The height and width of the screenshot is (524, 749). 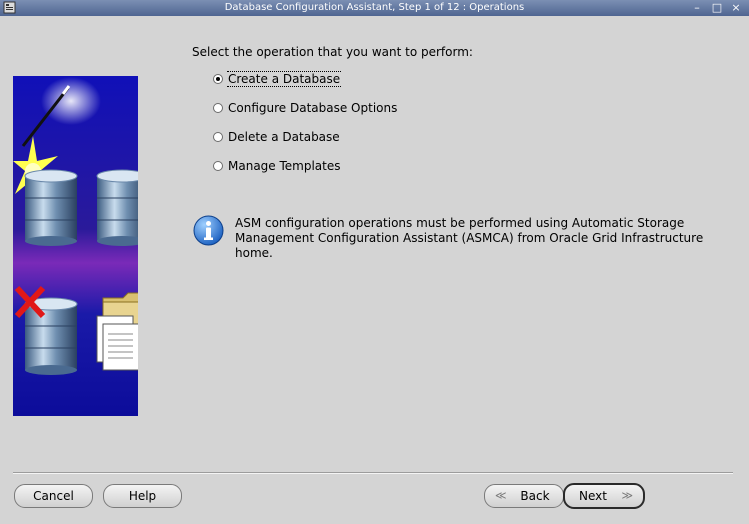 I want to click on cancel-button-label: Cancel, so click(x=53, y=496).